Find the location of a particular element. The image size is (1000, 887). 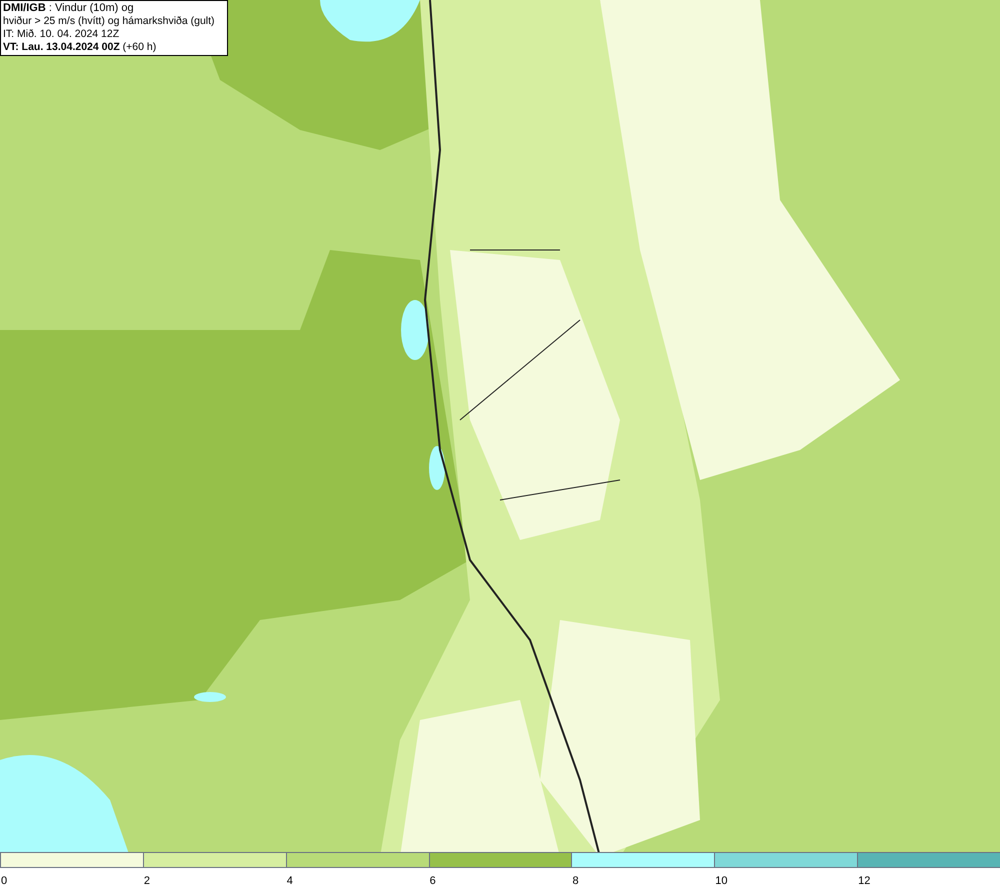

map-subtitle: IT: Mið. 10. 04. 2024 12Z is located at coordinates (61, 34).